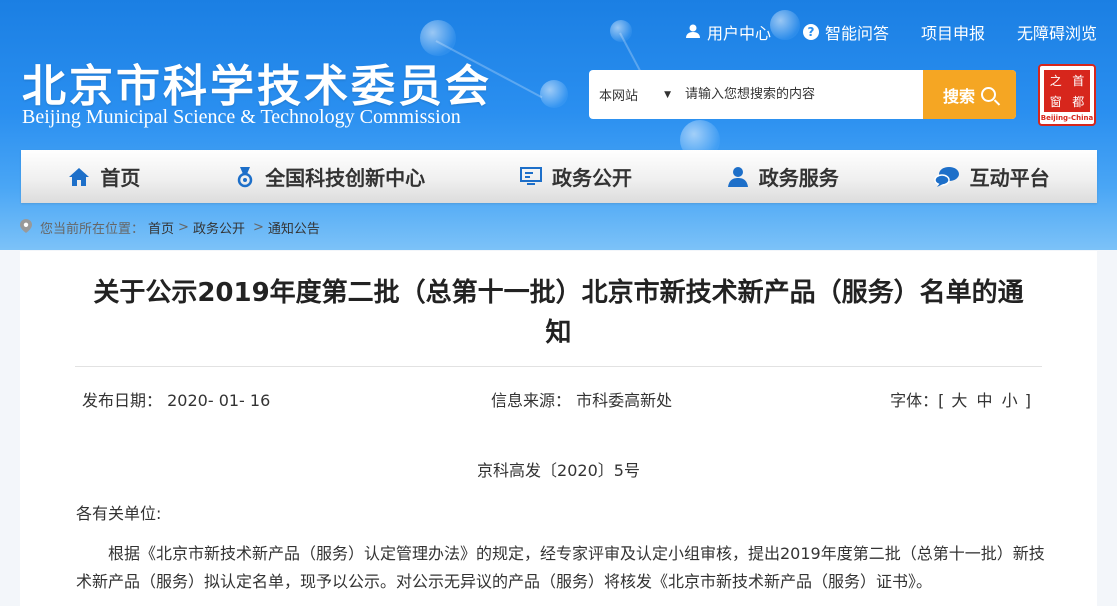 The image size is (1117, 606). Describe the element at coordinates (531, 400) in the screenshot. I see `info-source-label: 信息来源：` at that location.